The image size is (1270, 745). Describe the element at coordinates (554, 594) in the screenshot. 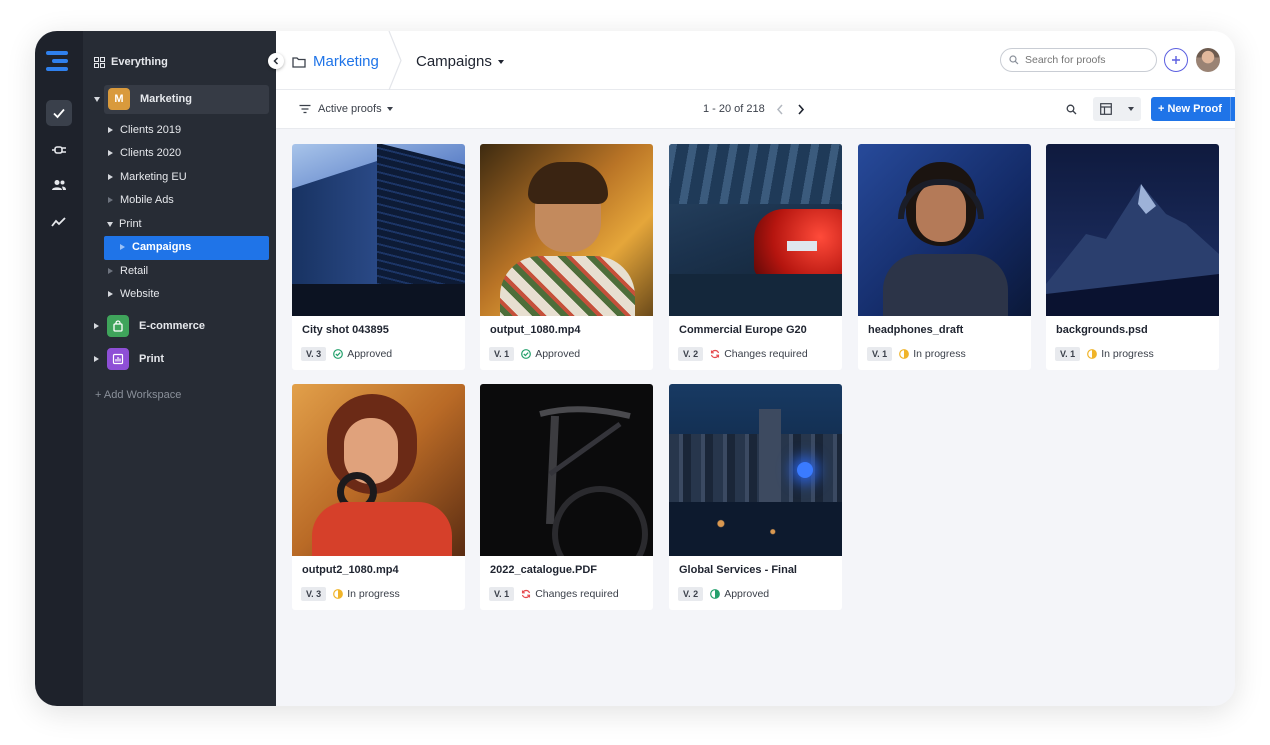

I see `proof-meta: V. 1 Changes required` at that location.